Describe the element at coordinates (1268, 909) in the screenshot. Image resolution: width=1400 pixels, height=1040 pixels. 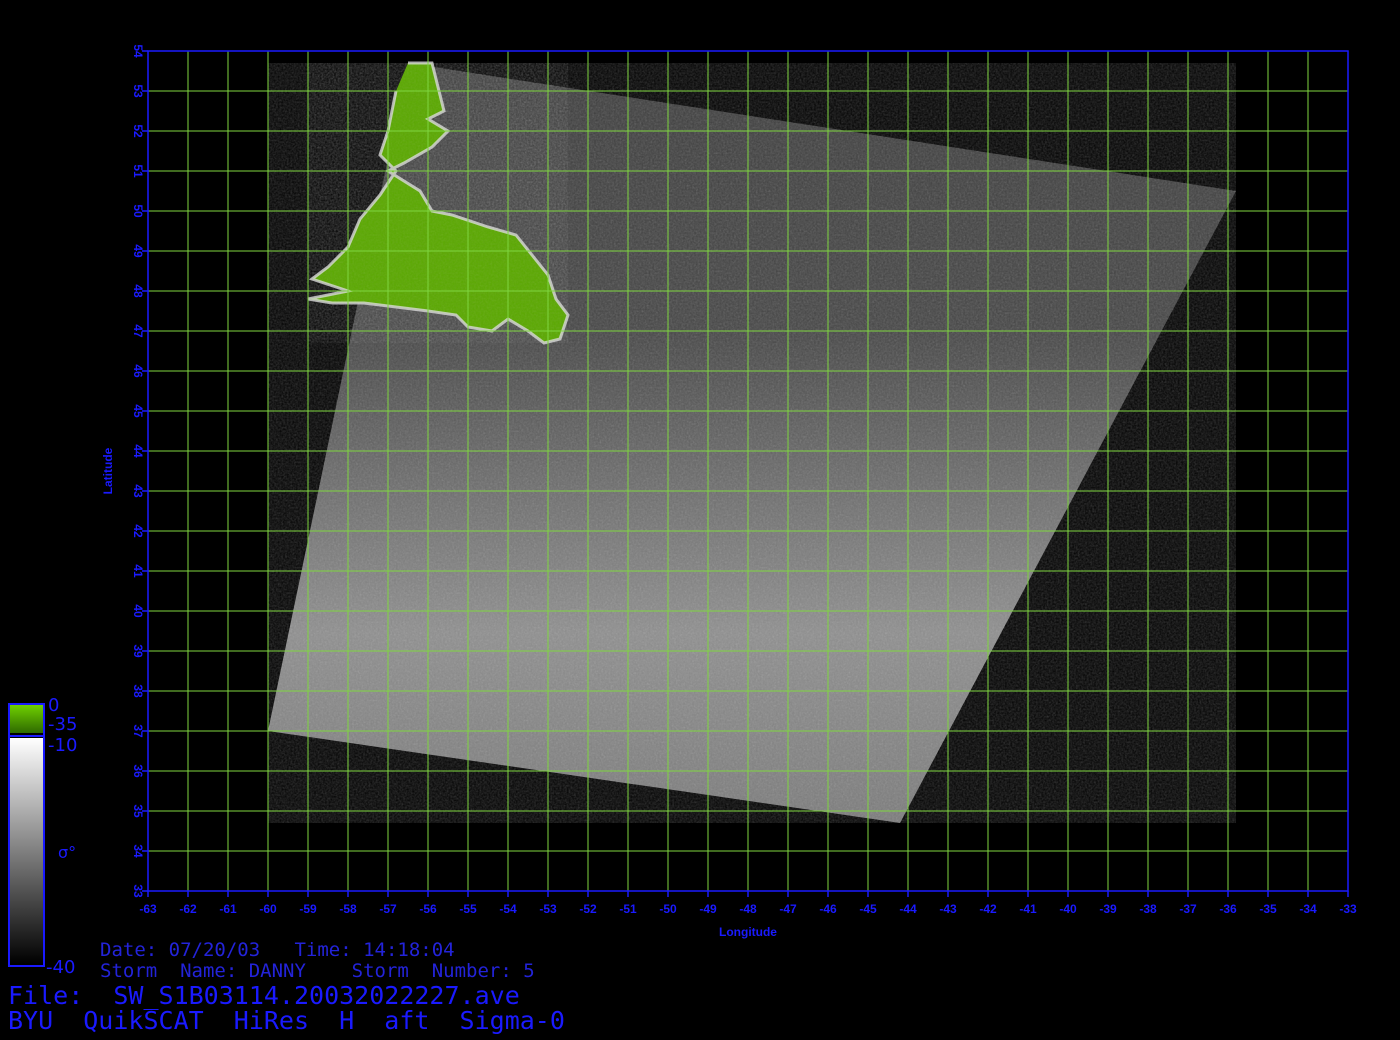
I see `lon-tick-label: -35` at that location.